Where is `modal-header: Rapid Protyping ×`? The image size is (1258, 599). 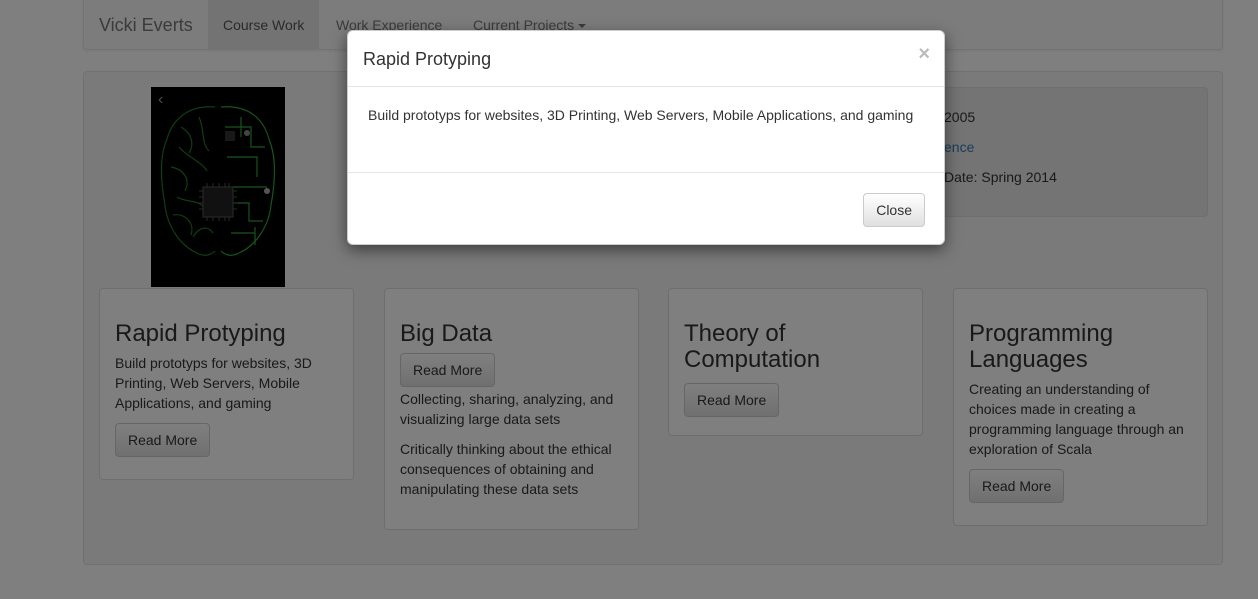
modal-header: Rapid Protyping × is located at coordinates (646, 59).